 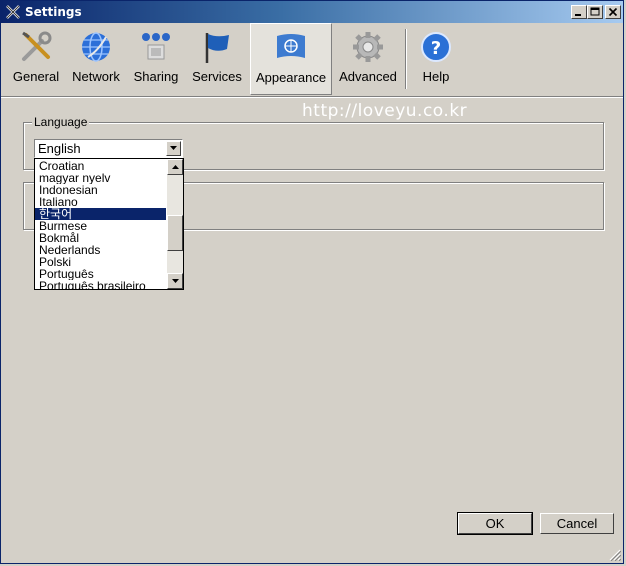 I want to click on sharing-icon, so click(x=156, y=46).